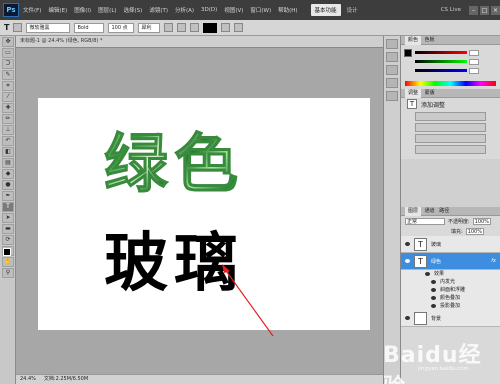  Describe the element at coordinates (82, 10) in the screenshot. I see `menu-image: 图像(I)` at that location.